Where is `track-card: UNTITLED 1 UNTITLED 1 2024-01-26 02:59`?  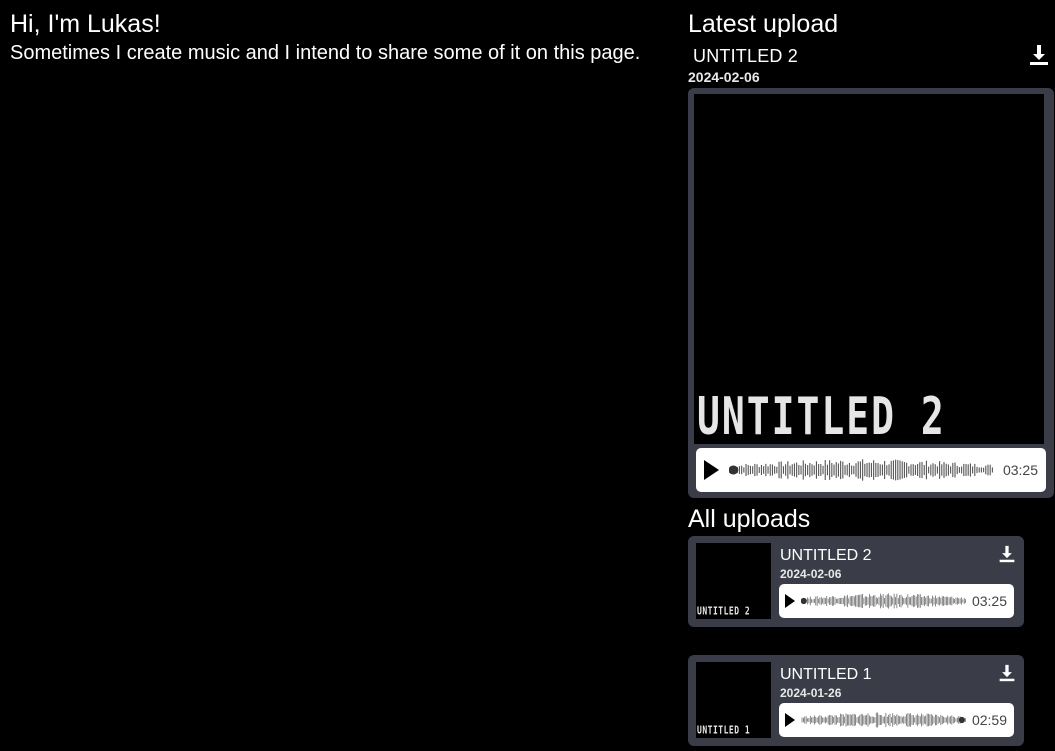 track-card: UNTITLED 1 UNTITLED 1 2024-01-26 02:59 is located at coordinates (856, 700).